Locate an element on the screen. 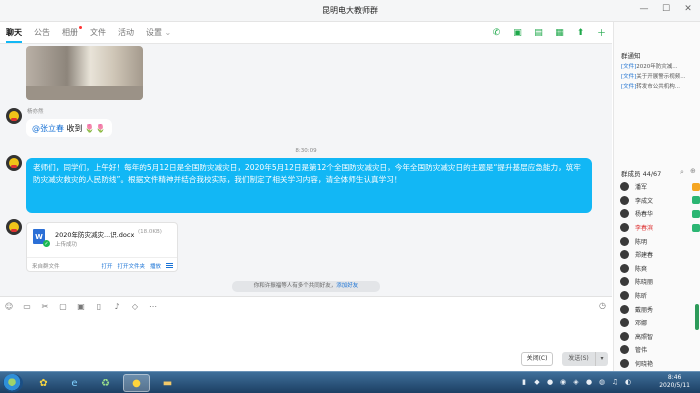 This screenshot has width=700, height=393. shield-icon: ◈ is located at coordinates (576, 382).